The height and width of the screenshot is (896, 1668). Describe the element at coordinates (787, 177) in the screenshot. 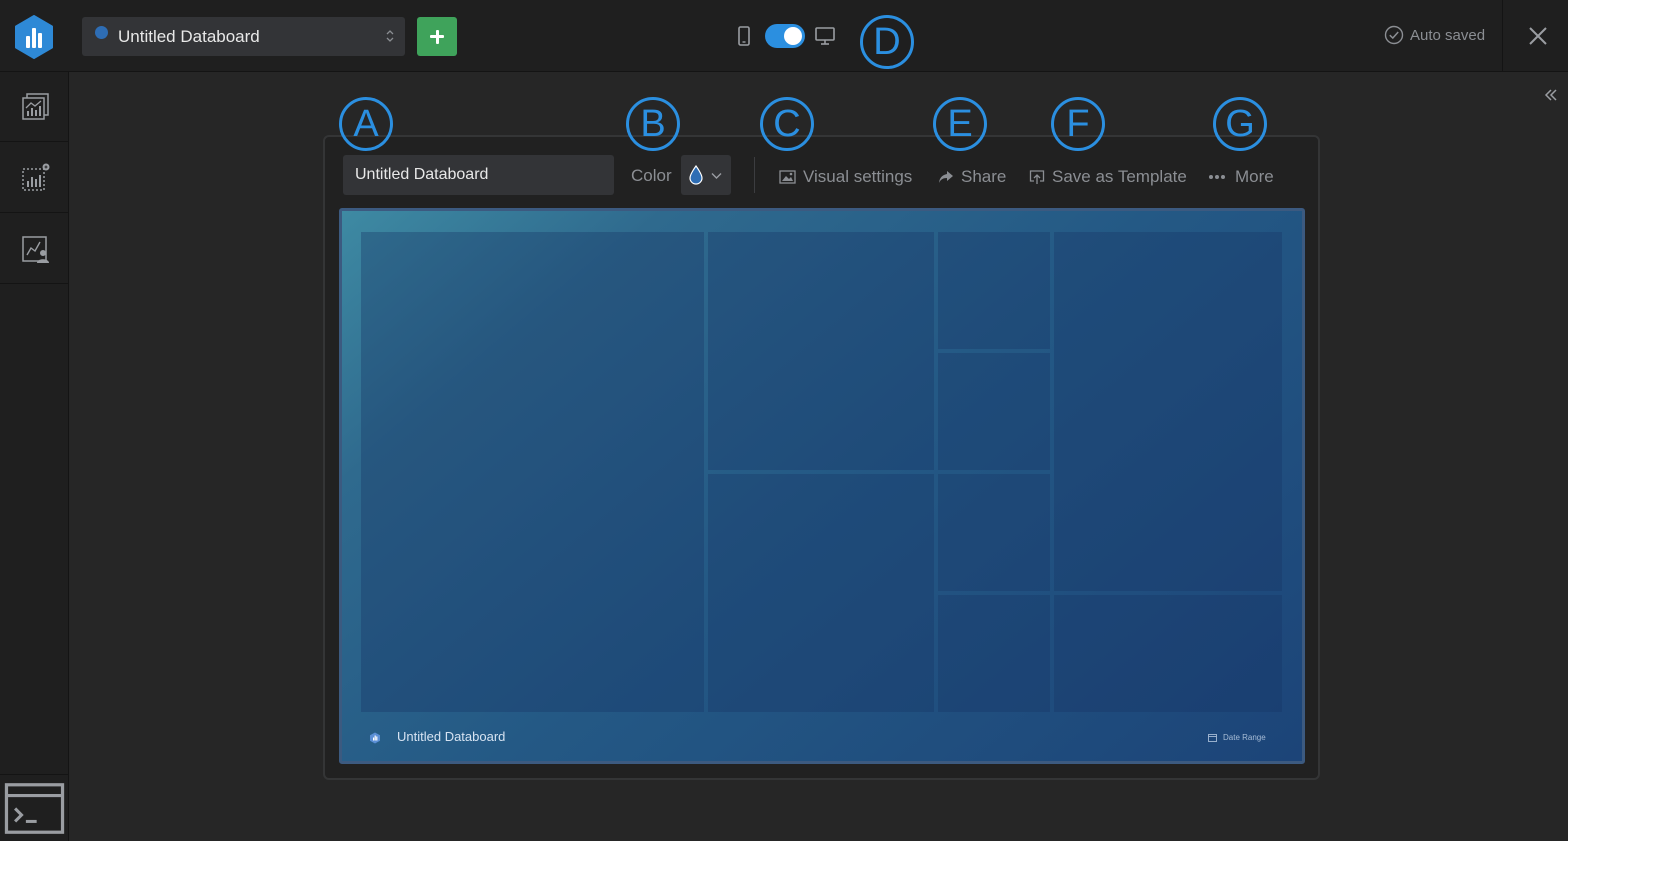

I see `image-icon` at that location.